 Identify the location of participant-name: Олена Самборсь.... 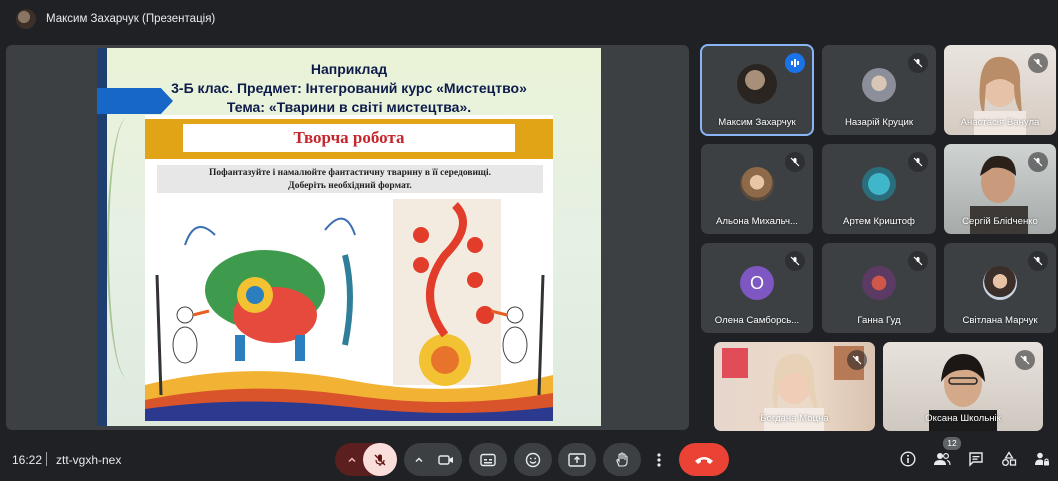
(757, 320).